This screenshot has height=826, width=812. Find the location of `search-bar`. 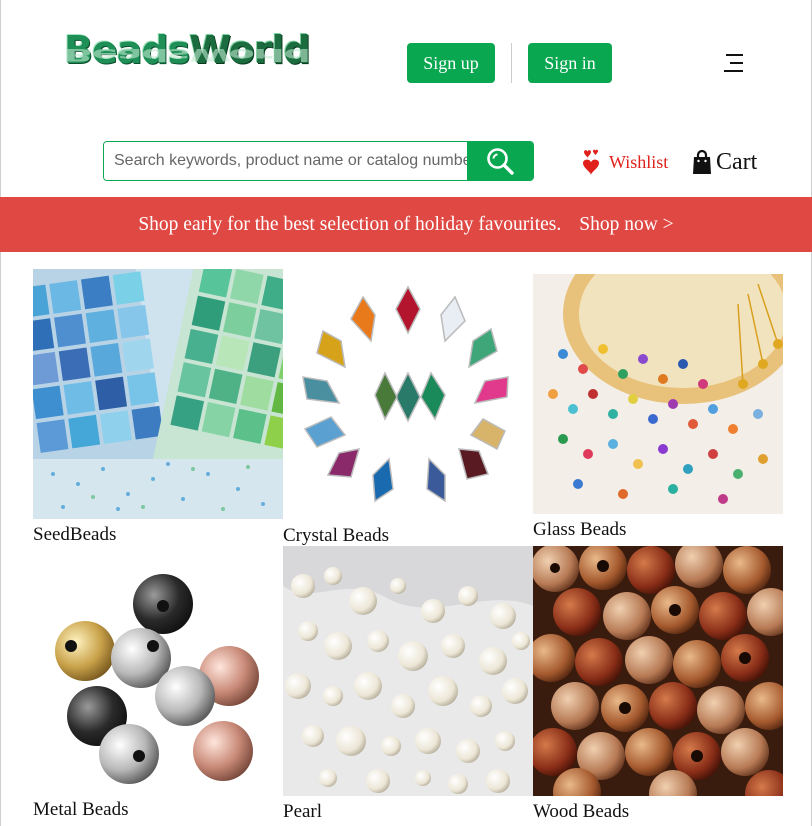

search-bar is located at coordinates (318, 161).